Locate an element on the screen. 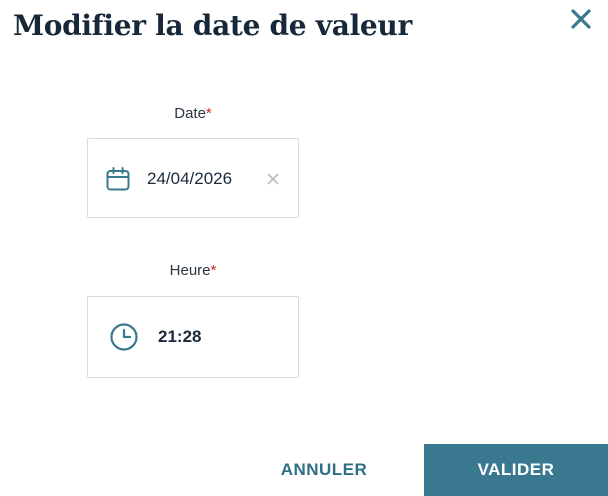 The image size is (608, 496). date-label-text: Date is located at coordinates (190, 113).